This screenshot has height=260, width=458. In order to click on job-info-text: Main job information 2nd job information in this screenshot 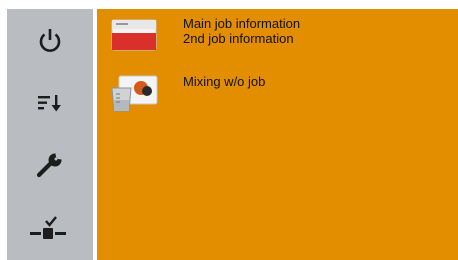, I will do `click(241, 31)`.